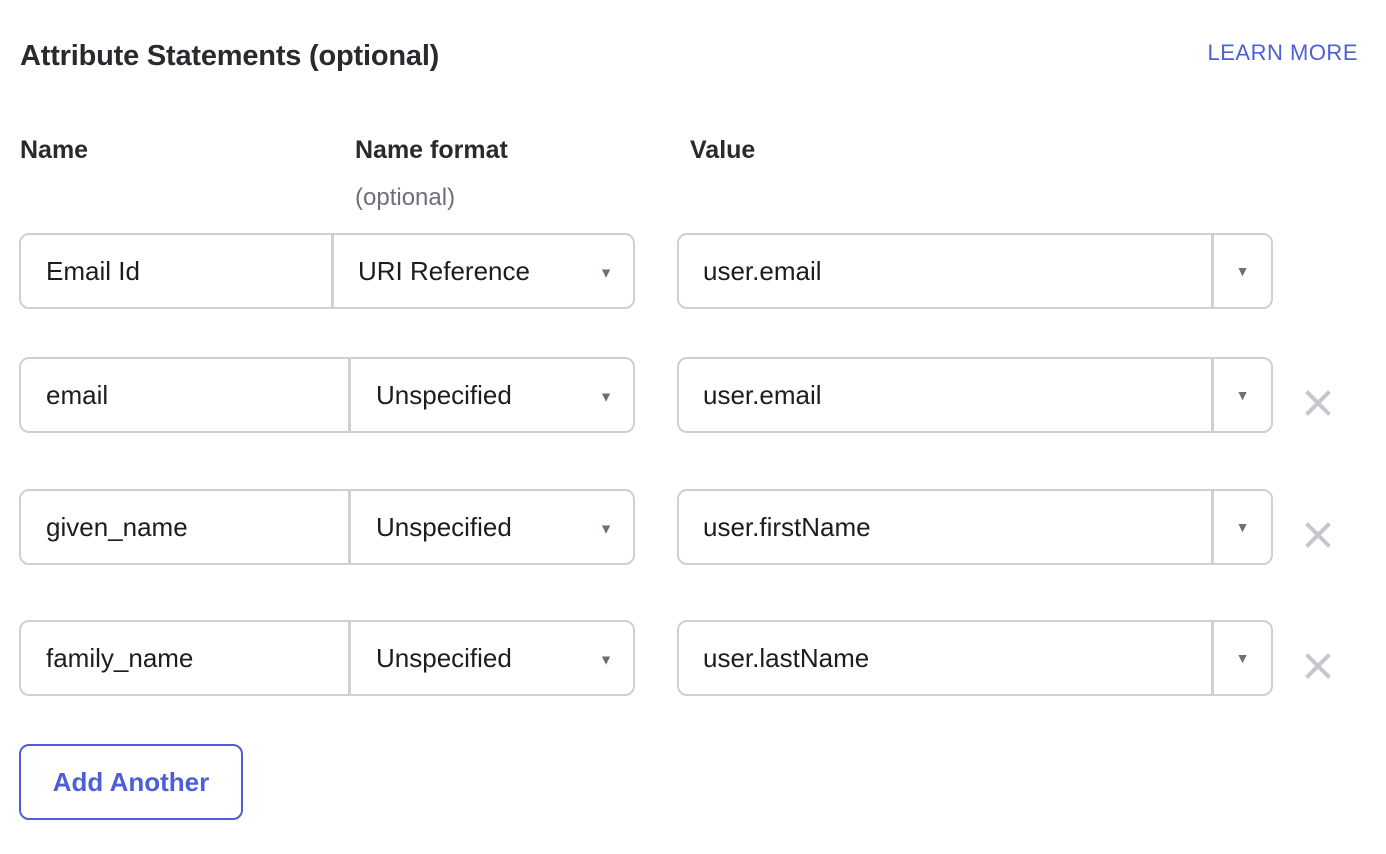 Image resolution: width=1386 pixels, height=854 pixels. What do you see at coordinates (444, 270) in the screenshot?
I see `name-format-value: URI Reference` at bounding box center [444, 270].